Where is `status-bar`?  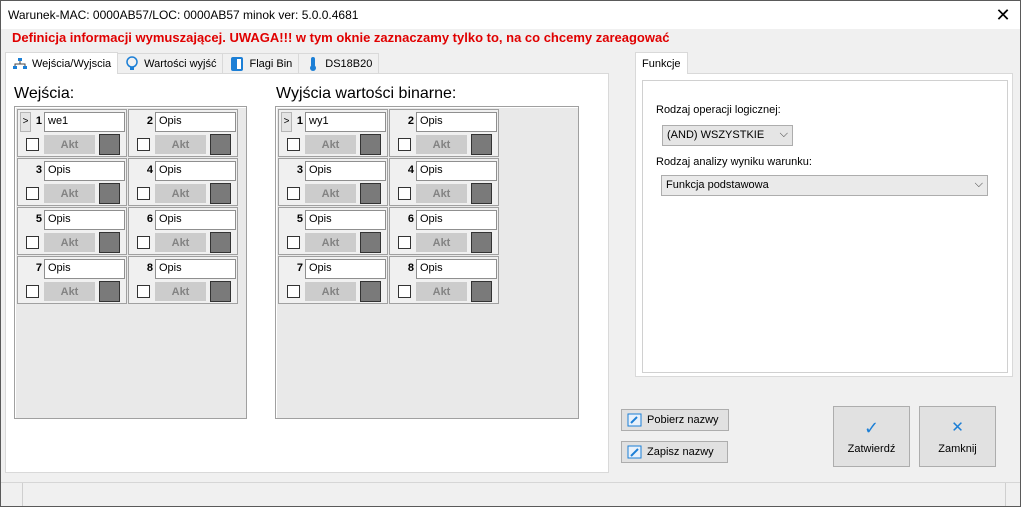
status-bar is located at coordinates (510, 494).